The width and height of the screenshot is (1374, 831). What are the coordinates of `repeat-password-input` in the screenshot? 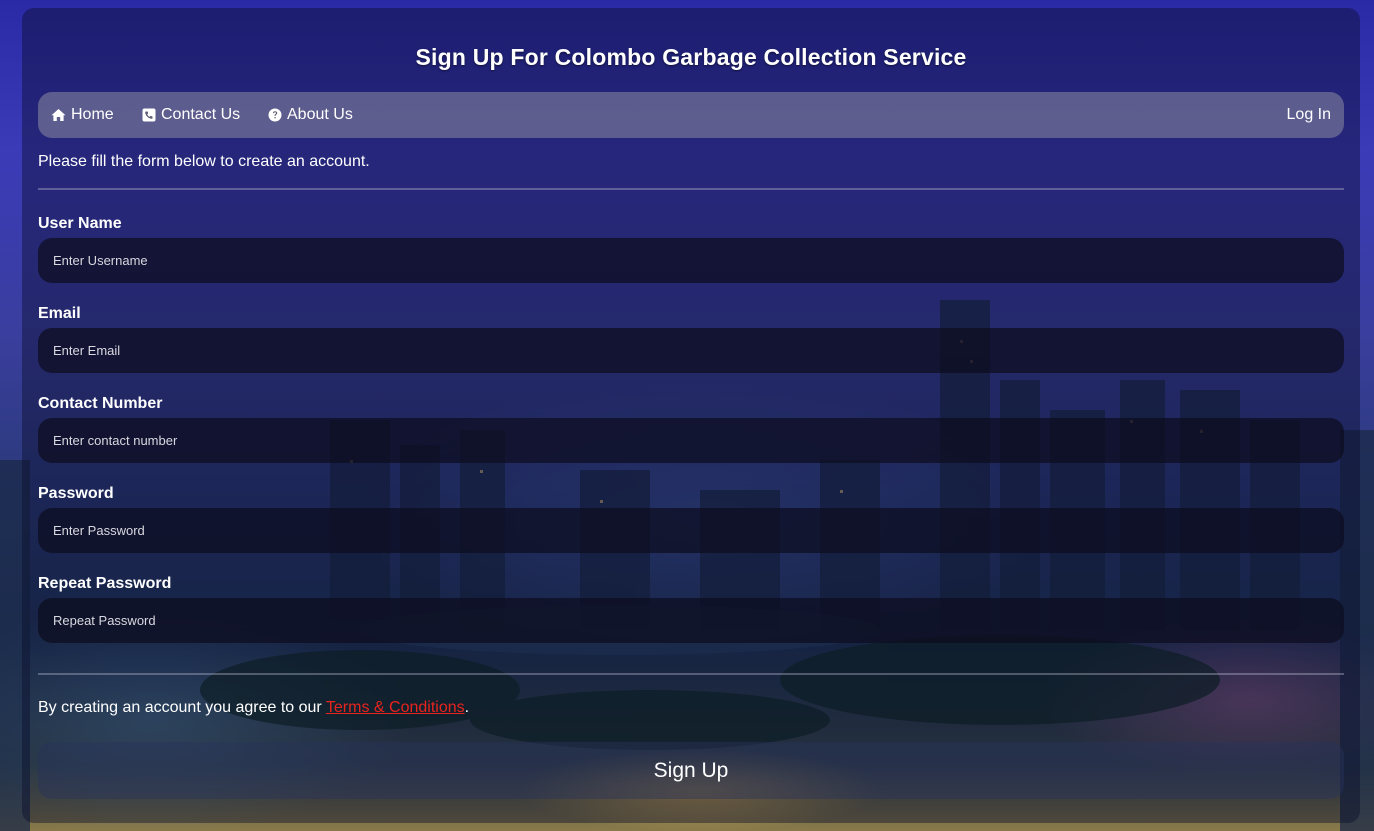 It's located at (691, 620).